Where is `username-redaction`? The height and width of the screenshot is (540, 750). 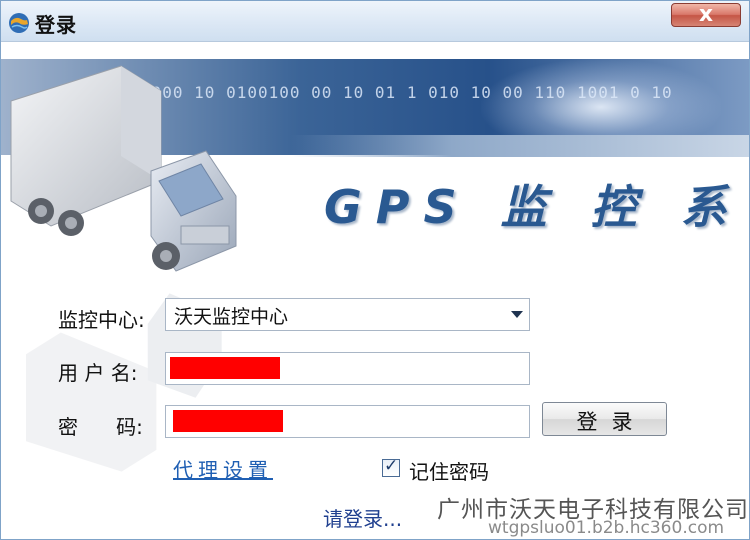 username-redaction is located at coordinates (225, 368).